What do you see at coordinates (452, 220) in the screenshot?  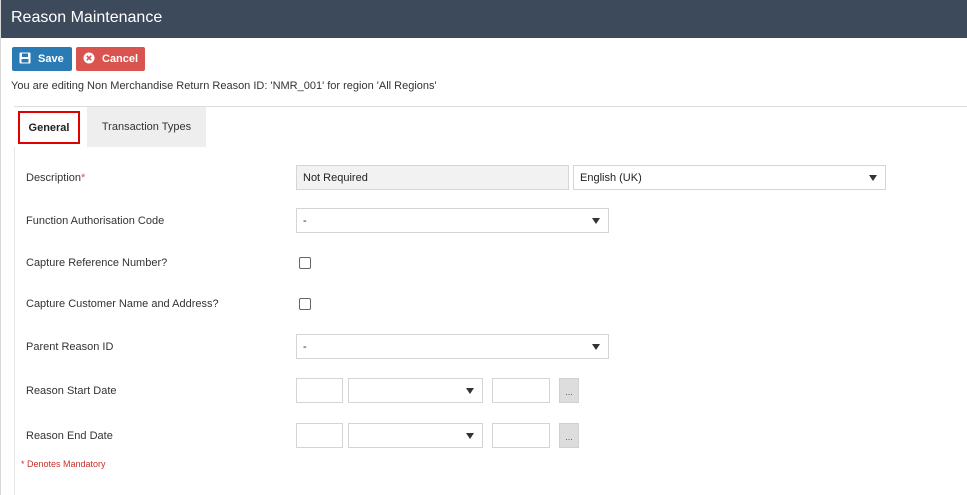 I see `function-auth-code-select: -` at bounding box center [452, 220].